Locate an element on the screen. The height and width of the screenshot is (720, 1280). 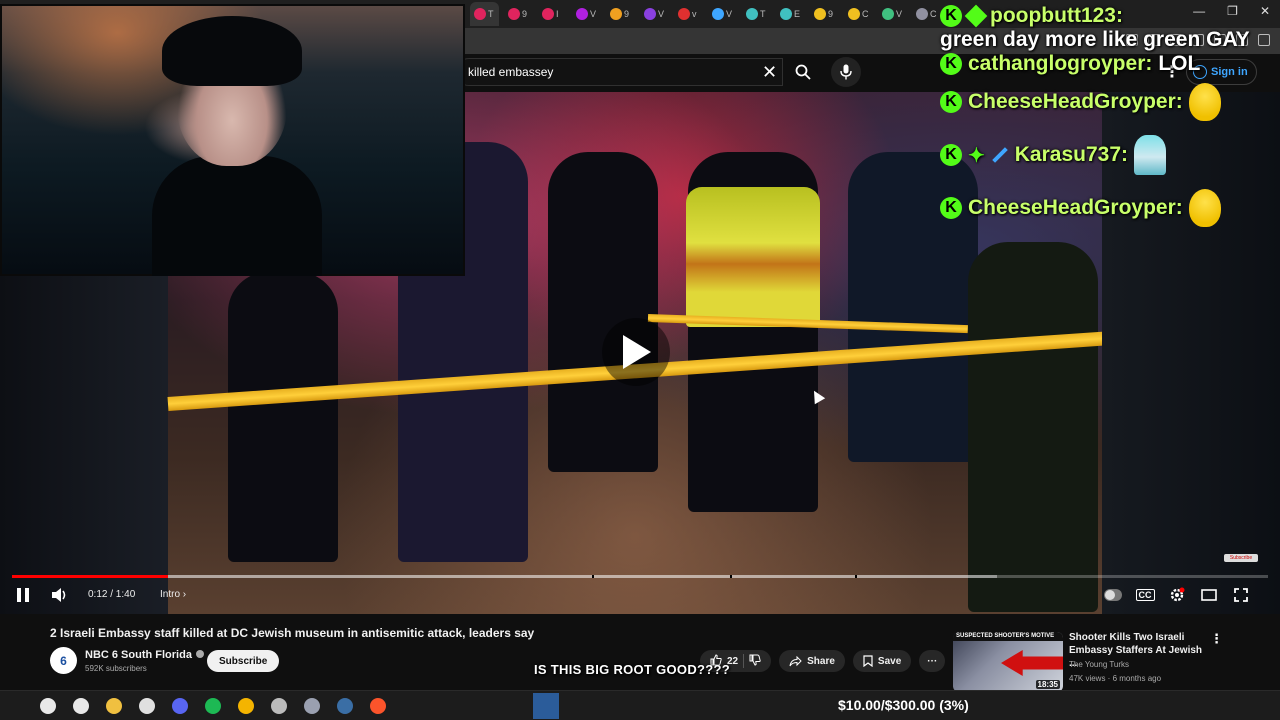
tab-label: V is located at coordinates (899, 14).